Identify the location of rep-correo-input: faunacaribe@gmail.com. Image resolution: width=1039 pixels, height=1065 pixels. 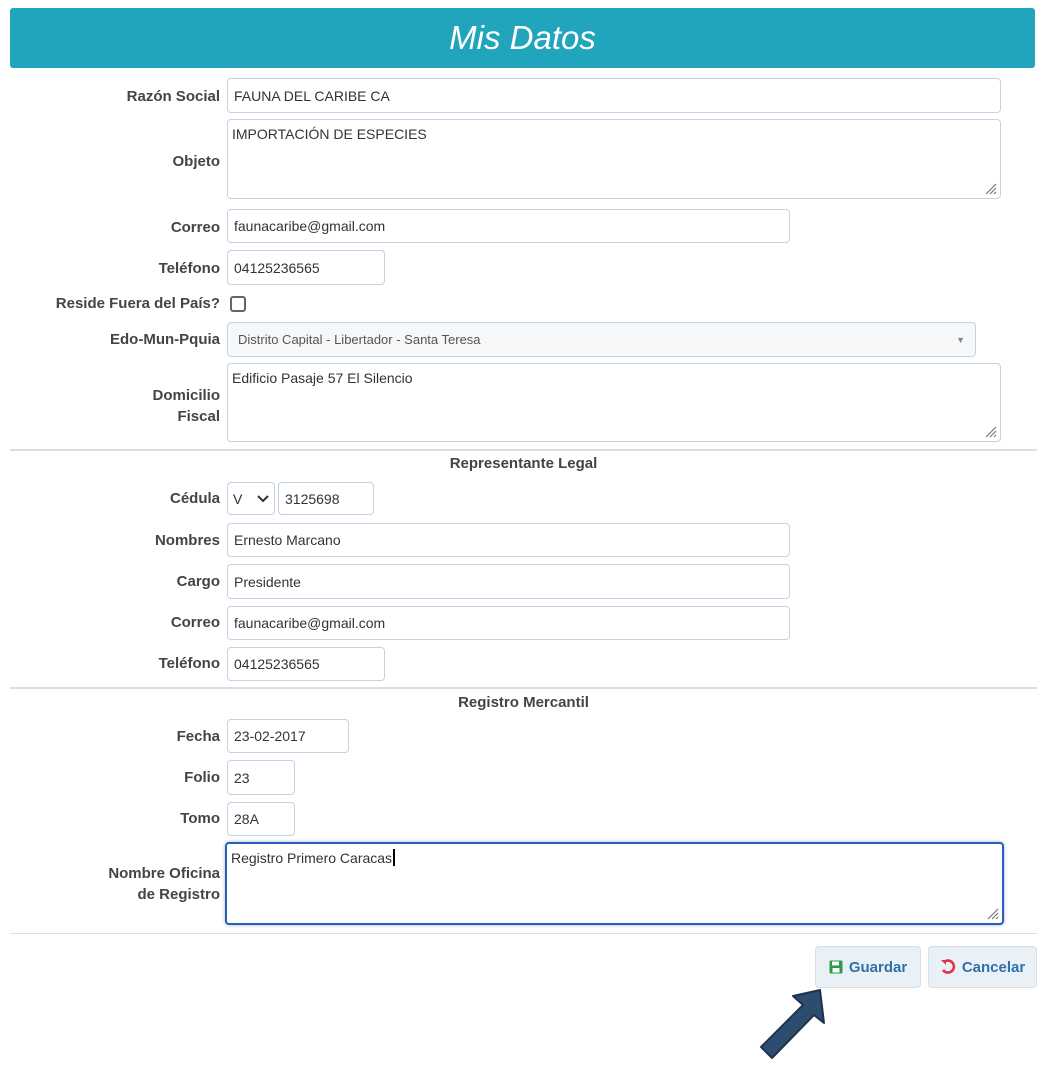
(508, 623).